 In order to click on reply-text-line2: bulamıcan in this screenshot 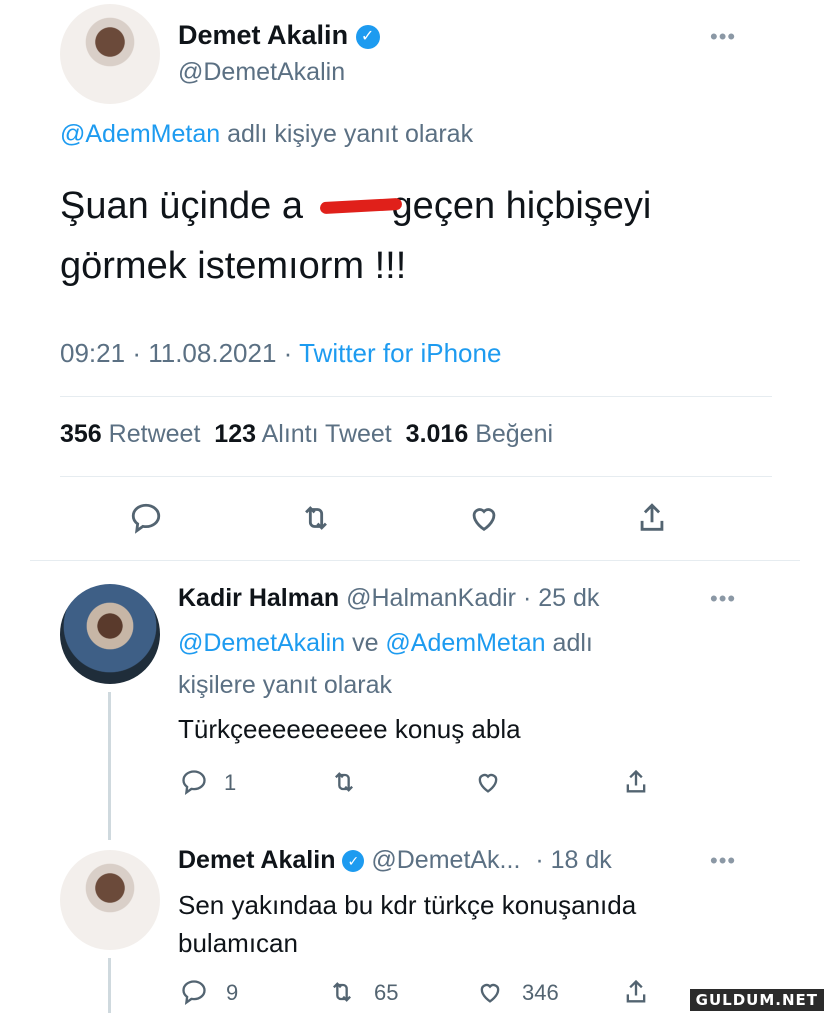, I will do `click(238, 943)`.